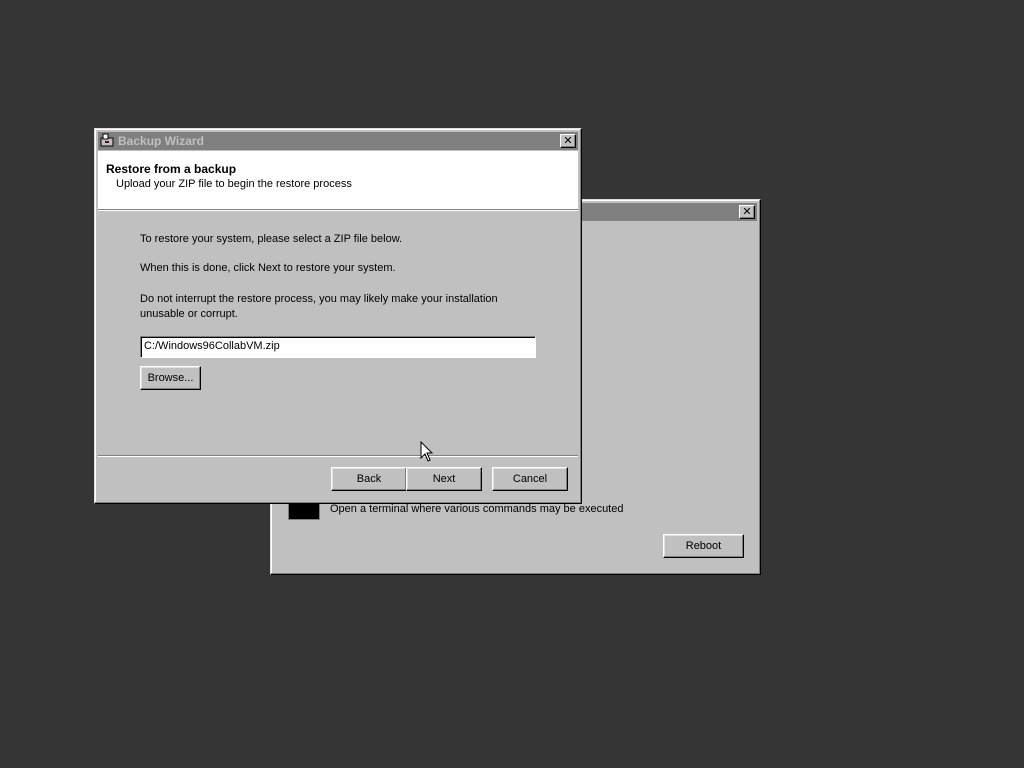 This screenshot has height=768, width=1024. What do you see at coordinates (212, 346) in the screenshot?
I see `zip-path-value: C:/Windows96CollabVM.zip` at bounding box center [212, 346].